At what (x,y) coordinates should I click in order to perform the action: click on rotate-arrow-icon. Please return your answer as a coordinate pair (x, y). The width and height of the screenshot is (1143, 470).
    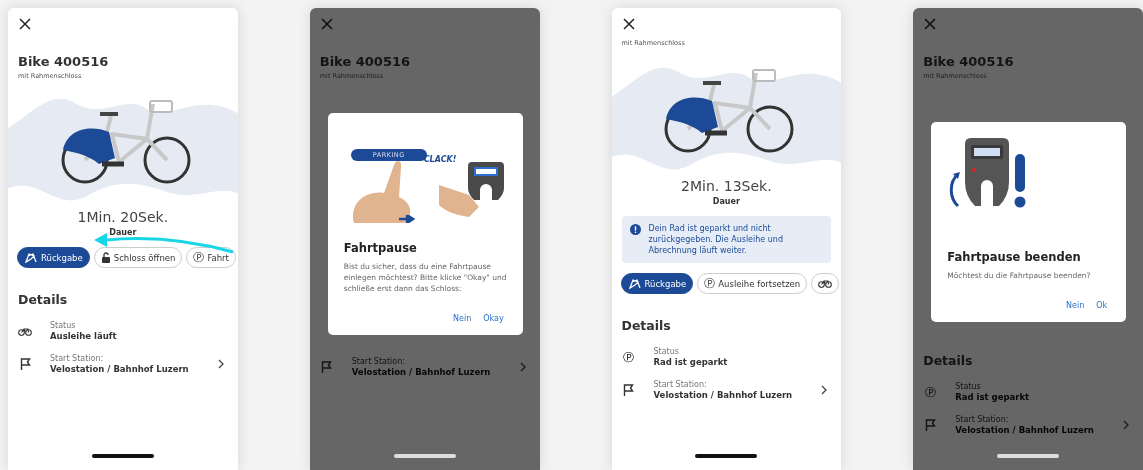
    Looking at the image, I should click on (954, 190).